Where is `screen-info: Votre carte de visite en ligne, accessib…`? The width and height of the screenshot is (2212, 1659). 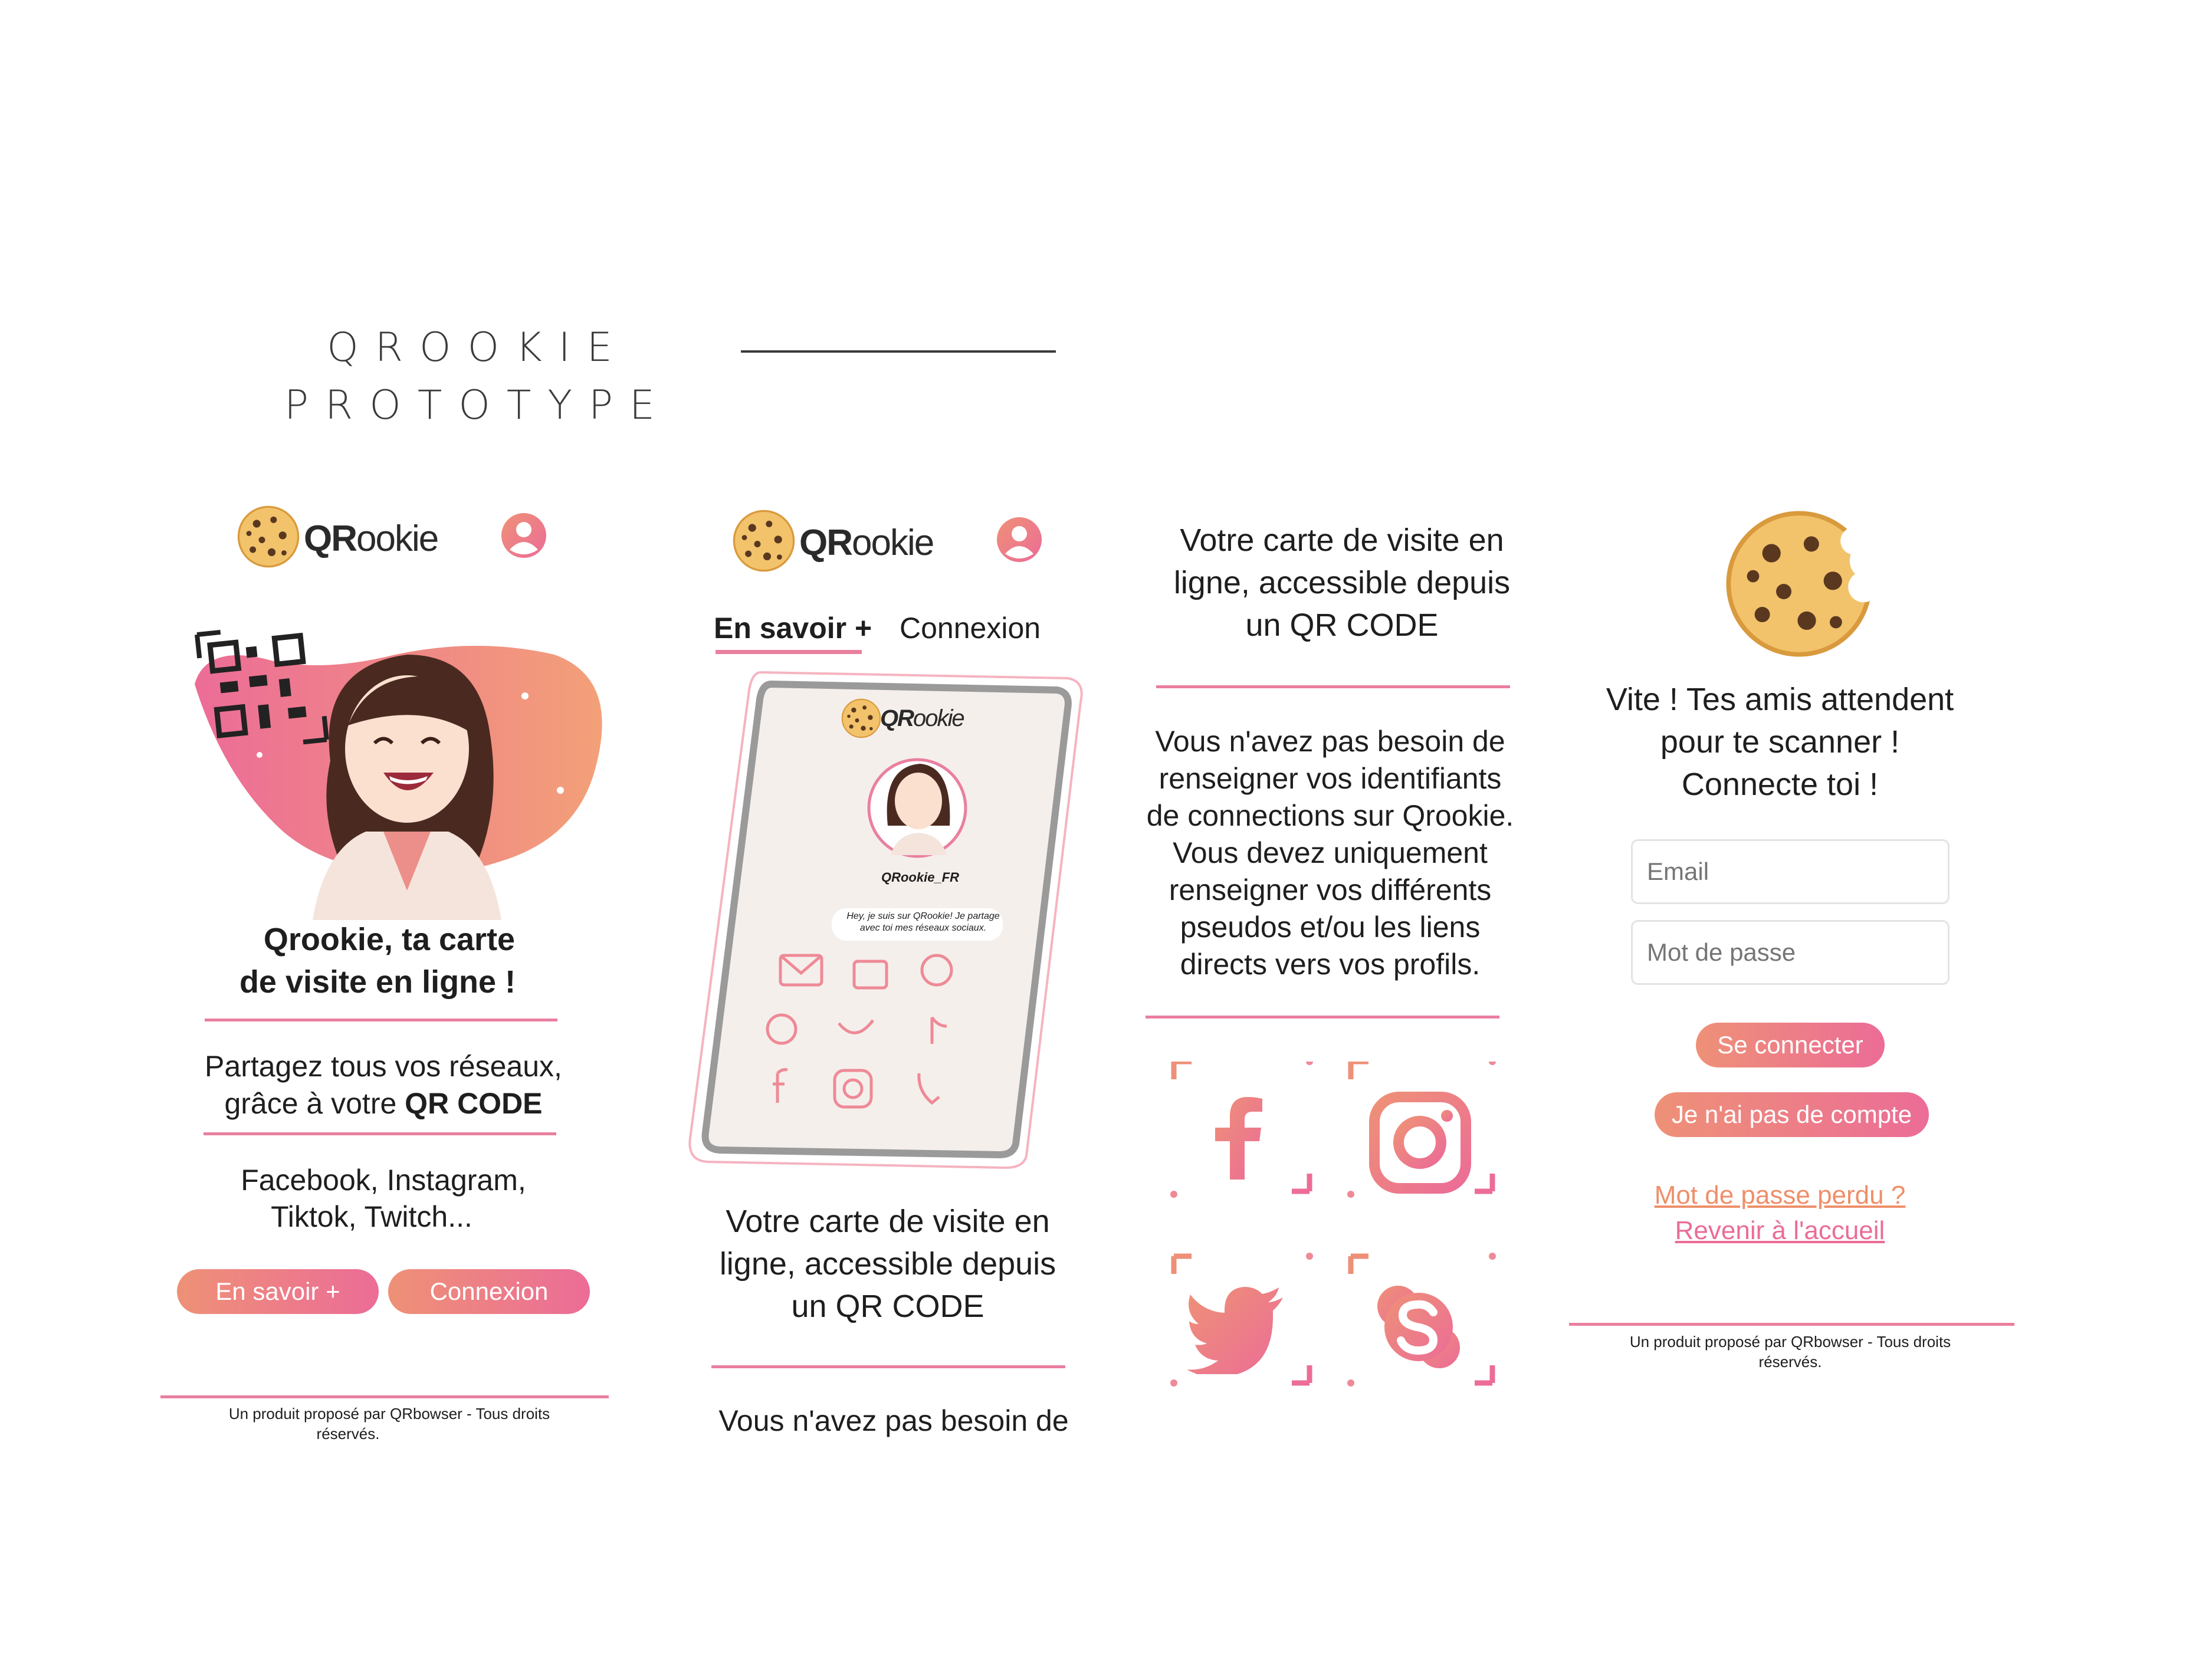
screen-info: Votre carte de visite en ligne, accessib… is located at coordinates (1344, 991).